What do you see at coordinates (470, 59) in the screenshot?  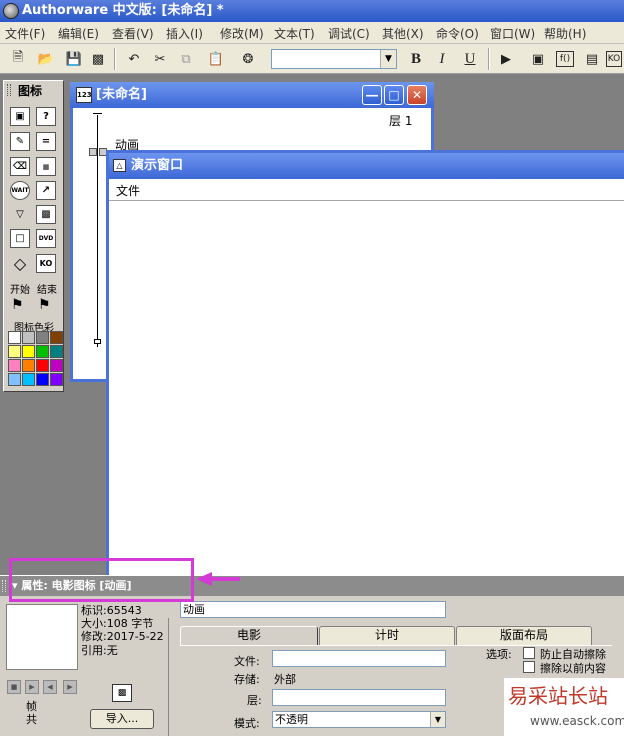 I see `underline-button: U` at bounding box center [470, 59].